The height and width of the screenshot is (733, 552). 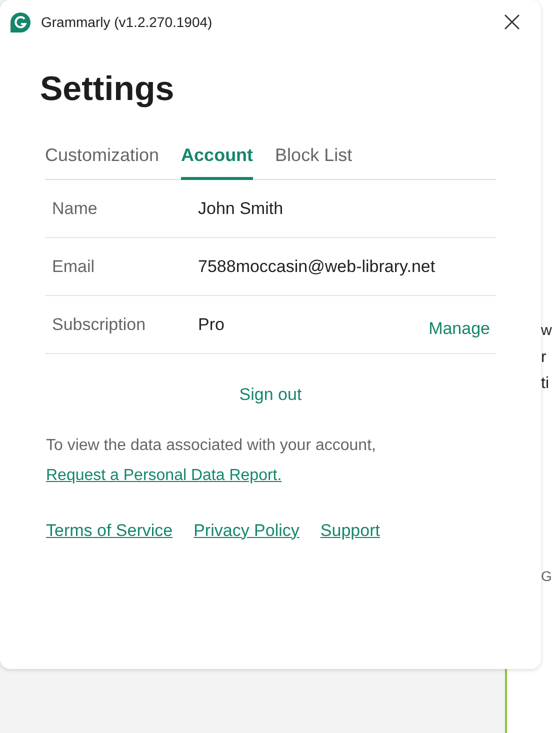 I want to click on window-title: Grammarly (v1.2.270.1904), so click(x=126, y=22).